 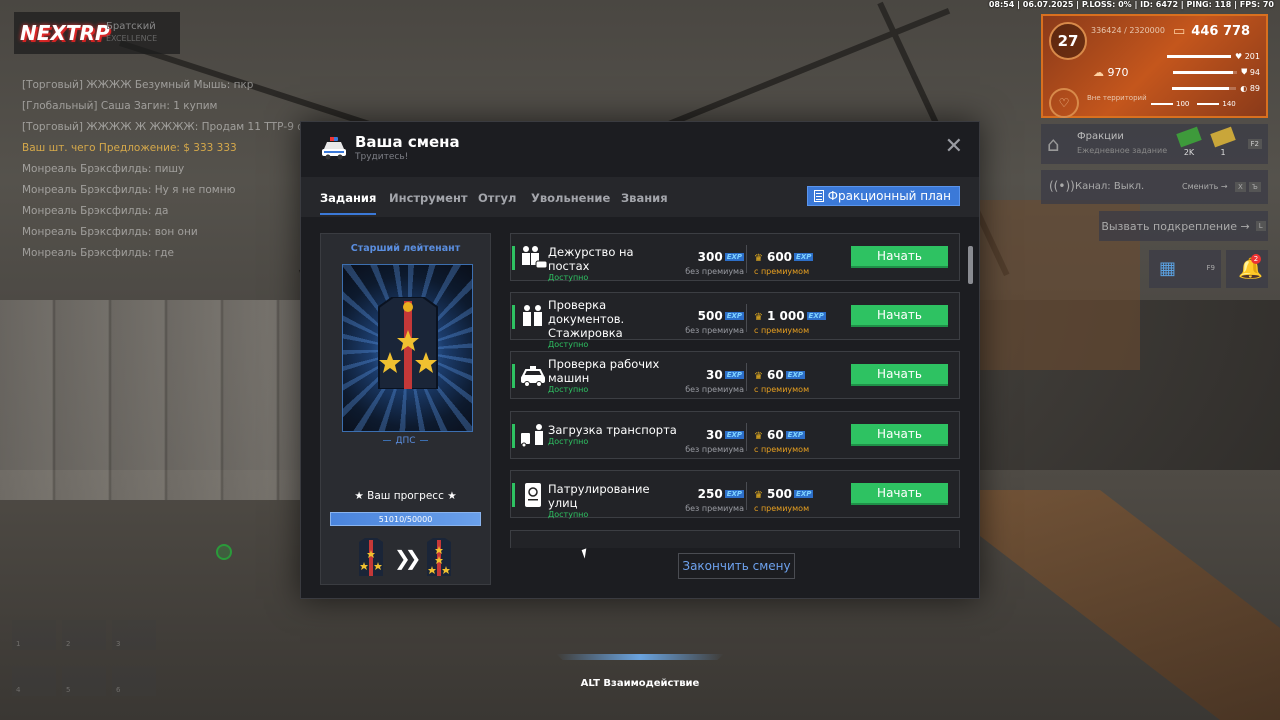 What do you see at coordinates (405, 519) in the screenshot?
I see `rank-progress-bar: 51010/50000` at bounding box center [405, 519].